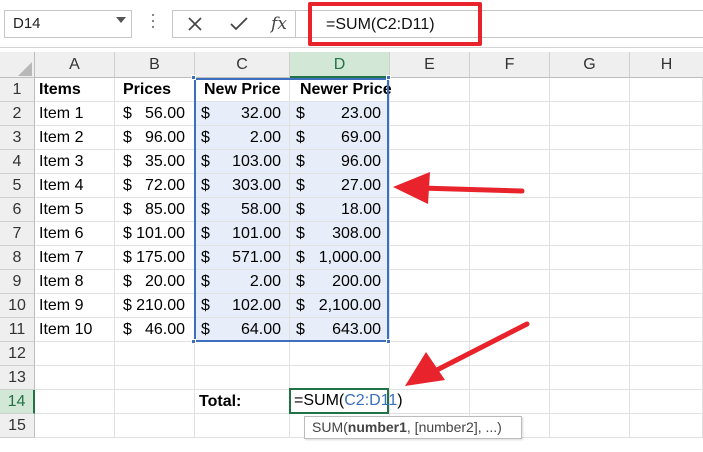 This screenshot has width=703, height=452. I want to click on annotation-arrows, so click(461, 279).